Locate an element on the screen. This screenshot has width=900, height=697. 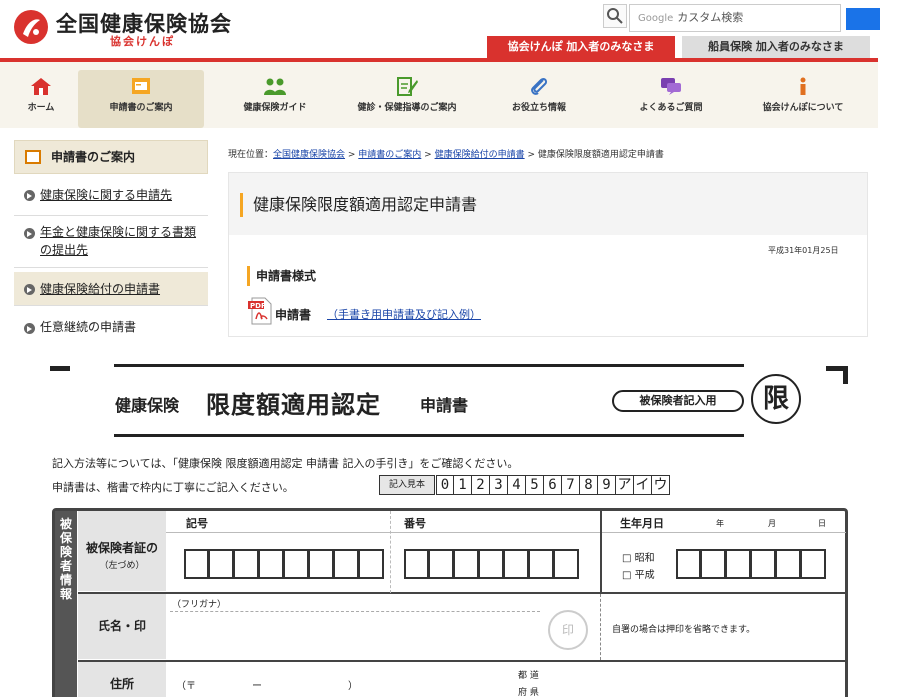
sidebar-item-label: 任意継続の申請書 is located at coordinates (88, 327).